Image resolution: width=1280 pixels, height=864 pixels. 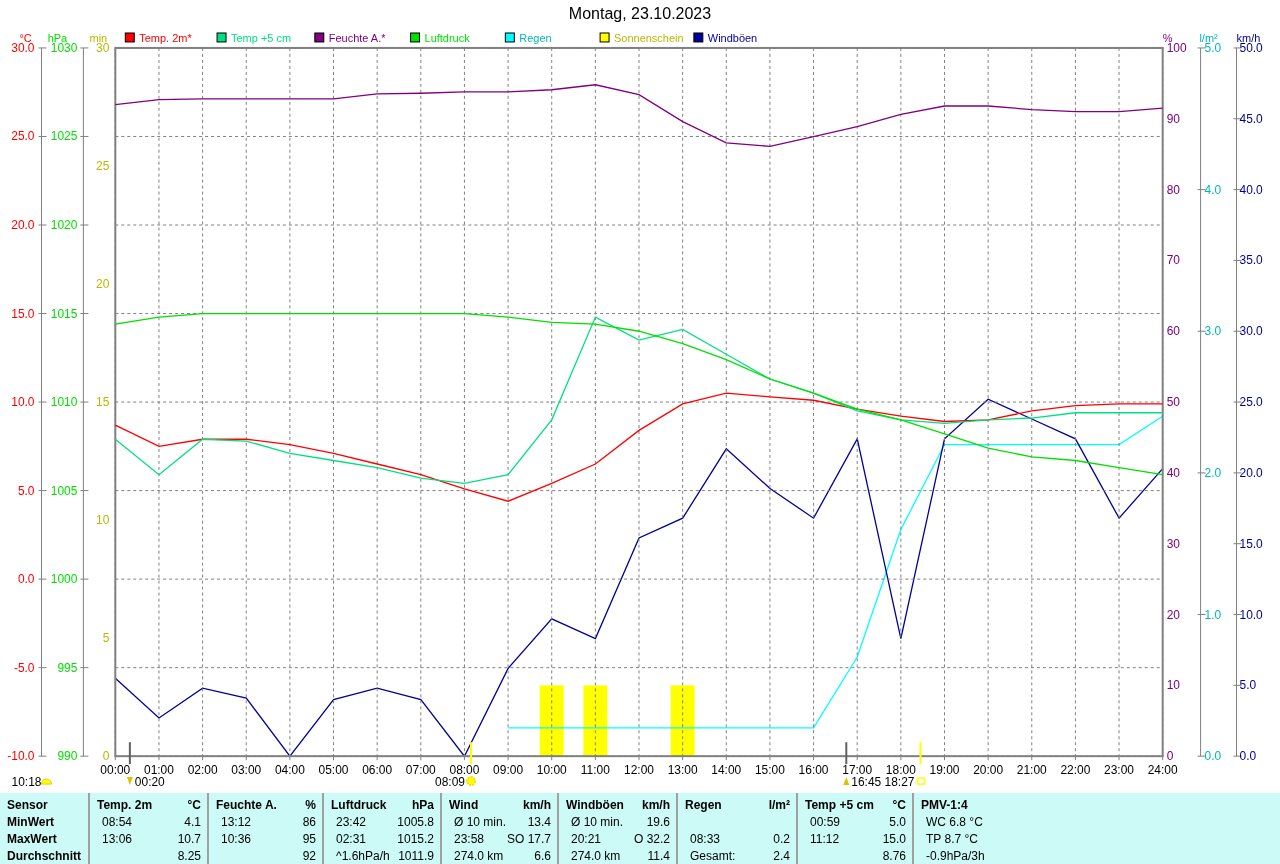 What do you see at coordinates (551, 770) in the screenshot?
I see `axis-label: 10:00` at bounding box center [551, 770].